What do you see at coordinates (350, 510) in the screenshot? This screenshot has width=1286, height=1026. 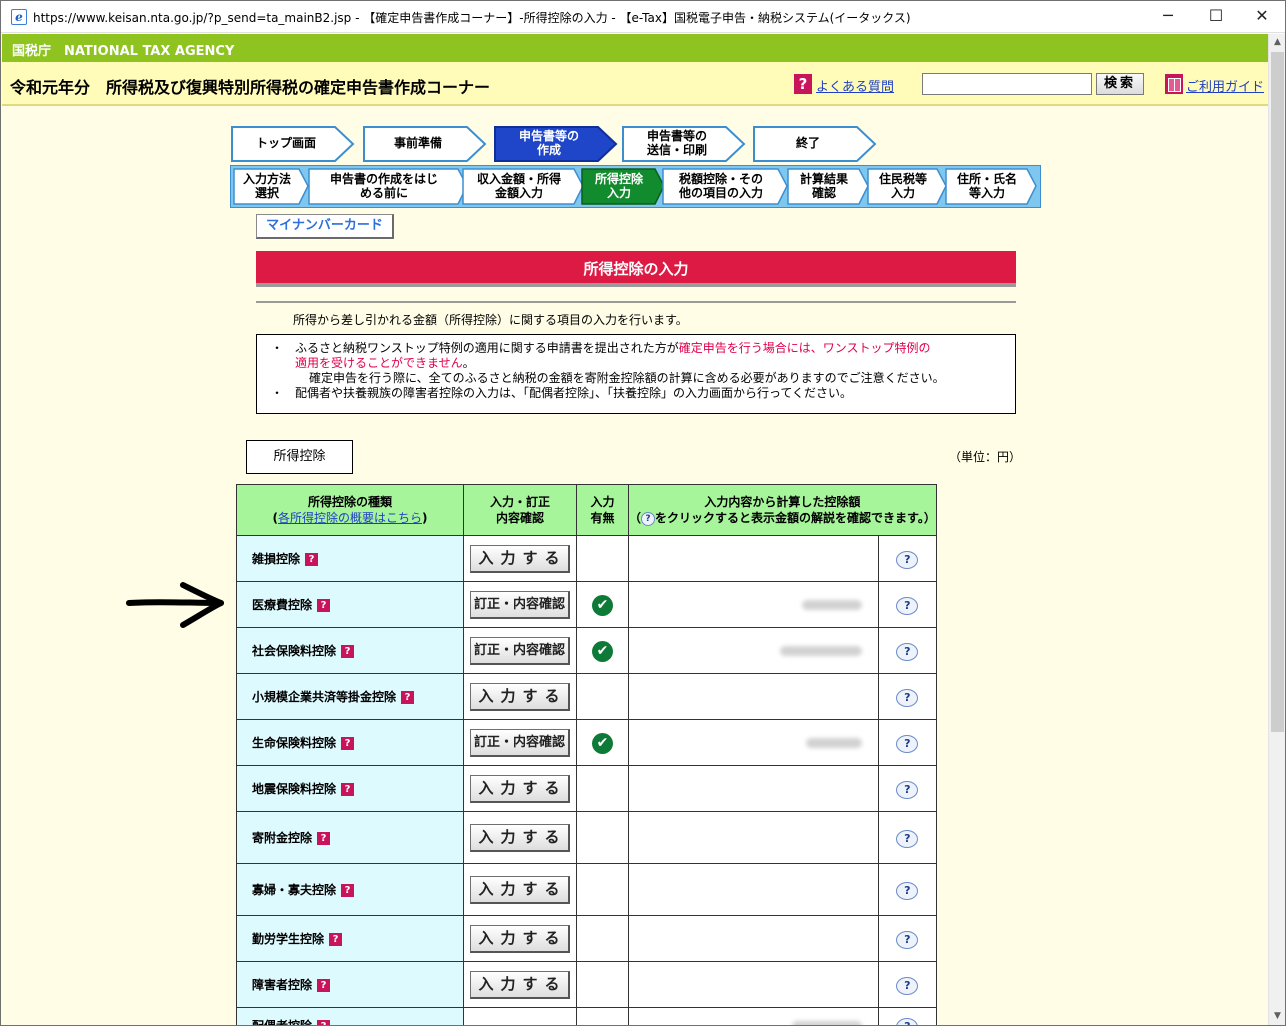 I see `header-type: 所得控除の種類 (各所得控除の概要はこちら)` at bounding box center [350, 510].